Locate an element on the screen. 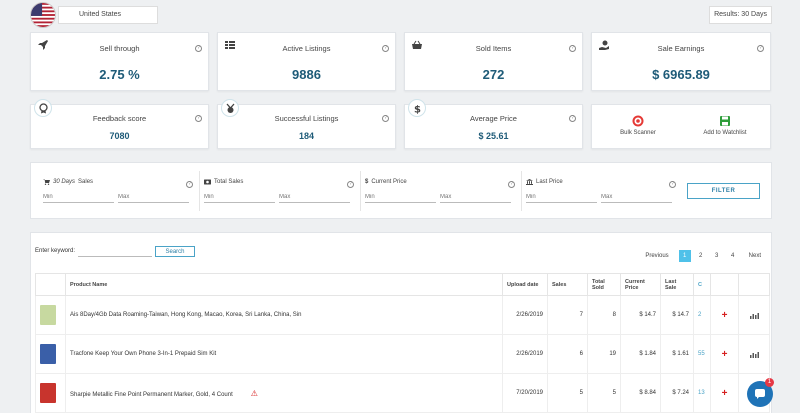 The width and height of the screenshot is (800, 413). c-count: 55 is located at coordinates (702, 354).